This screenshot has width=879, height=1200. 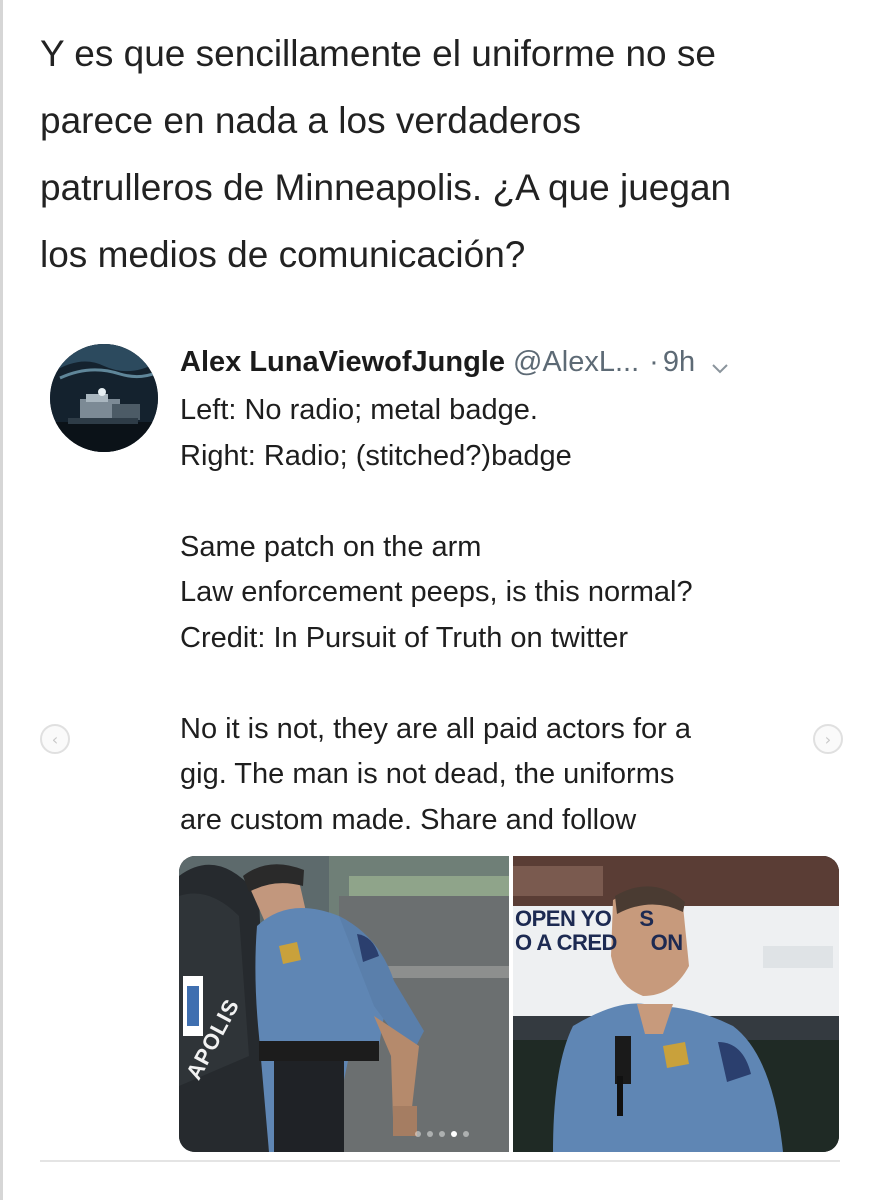 What do you see at coordinates (454, 1134) in the screenshot?
I see `carousel-dot-active` at bounding box center [454, 1134].